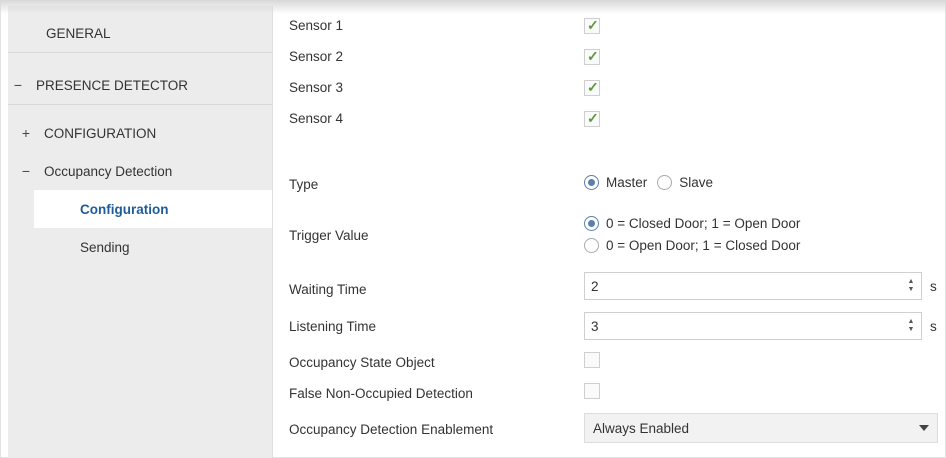 Image resolution: width=946 pixels, height=458 pixels. What do you see at coordinates (591, 245) in the screenshot?
I see `trigger-option-2-radio` at bounding box center [591, 245].